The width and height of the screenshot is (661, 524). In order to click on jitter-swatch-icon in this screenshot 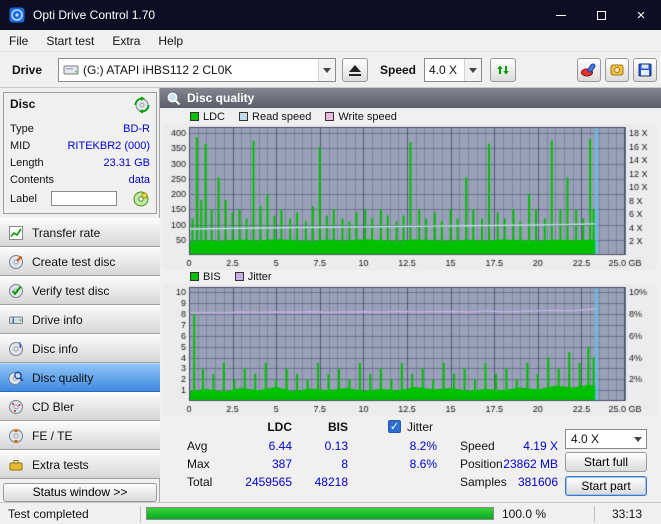, I will do `click(239, 276)`.